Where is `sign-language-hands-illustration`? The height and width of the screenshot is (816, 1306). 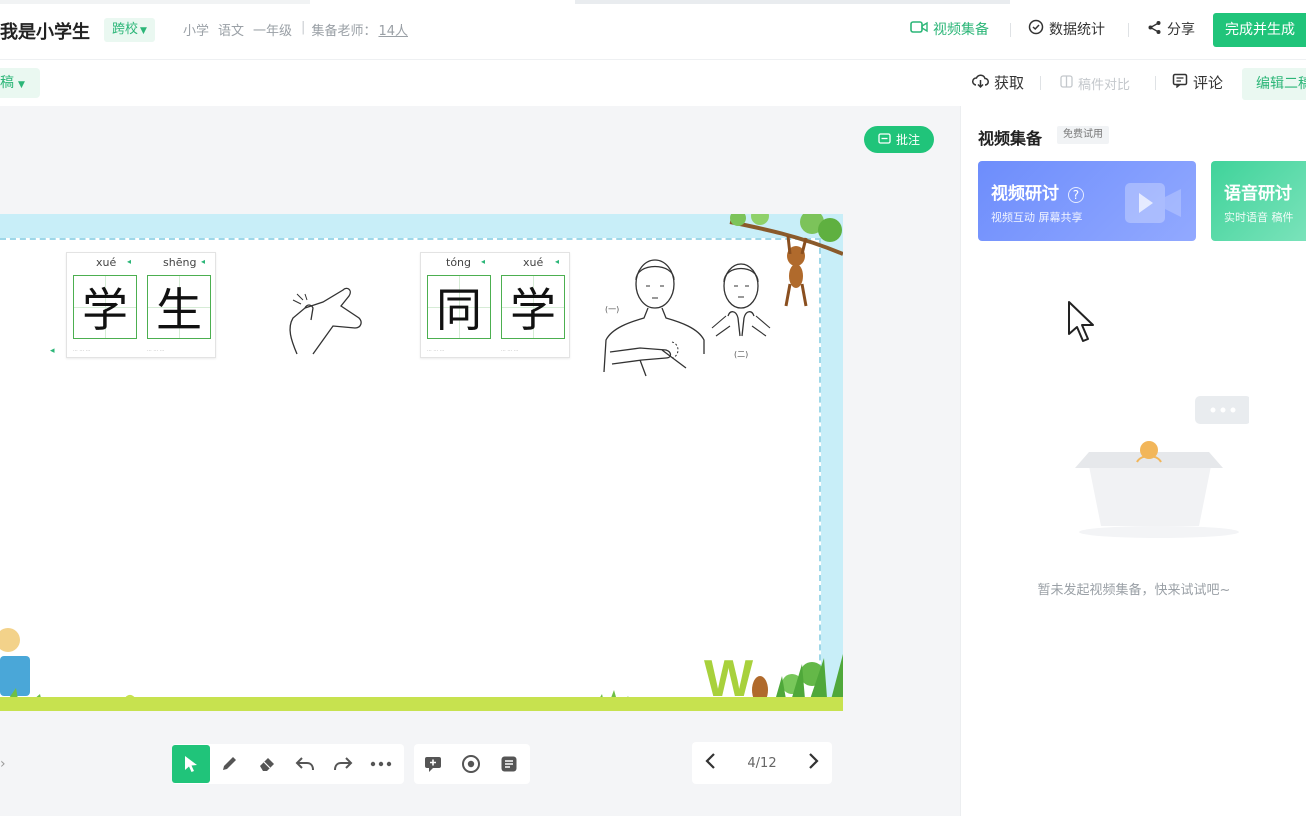
sign-language-hands-illustration is located at coordinates (325, 320).